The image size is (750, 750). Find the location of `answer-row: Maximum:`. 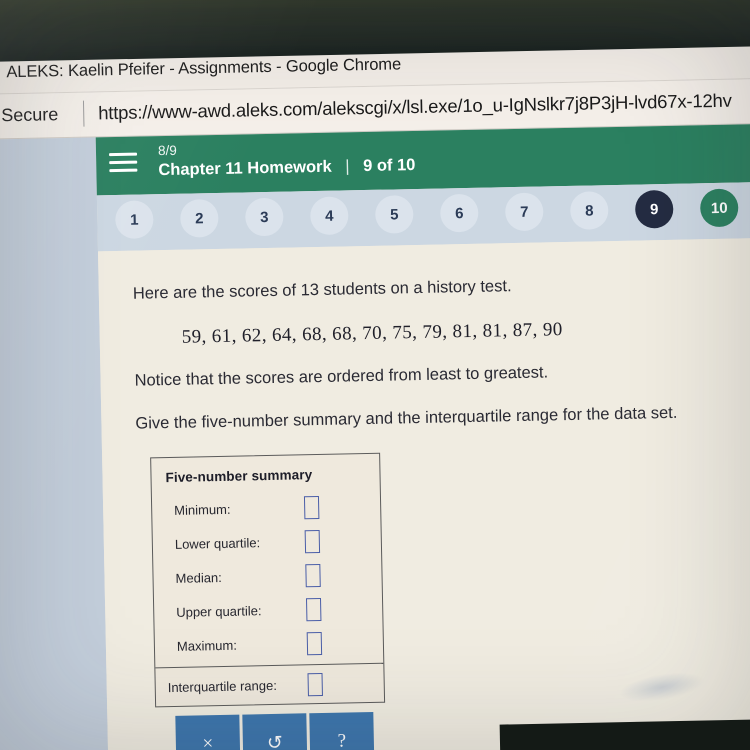

answer-row: Maximum: is located at coordinates (269, 644).